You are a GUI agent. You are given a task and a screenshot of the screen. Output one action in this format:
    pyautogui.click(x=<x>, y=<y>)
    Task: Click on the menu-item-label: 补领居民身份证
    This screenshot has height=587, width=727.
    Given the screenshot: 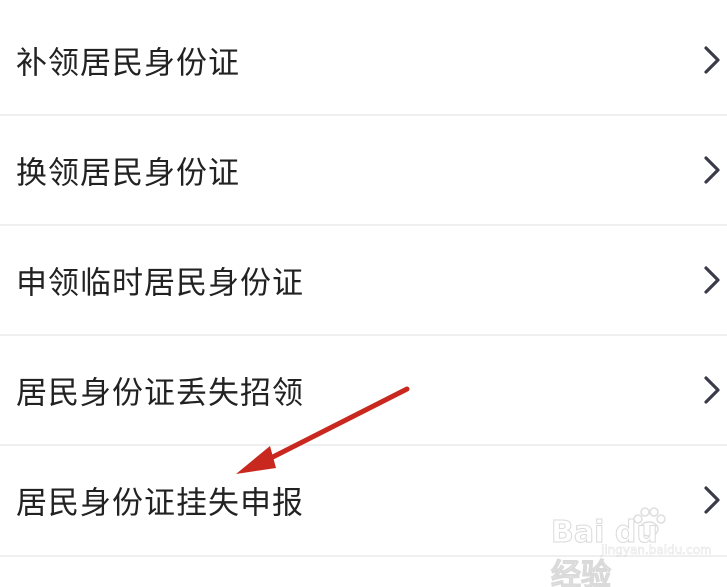 What is the action you would take?
    pyautogui.click(x=128, y=63)
    